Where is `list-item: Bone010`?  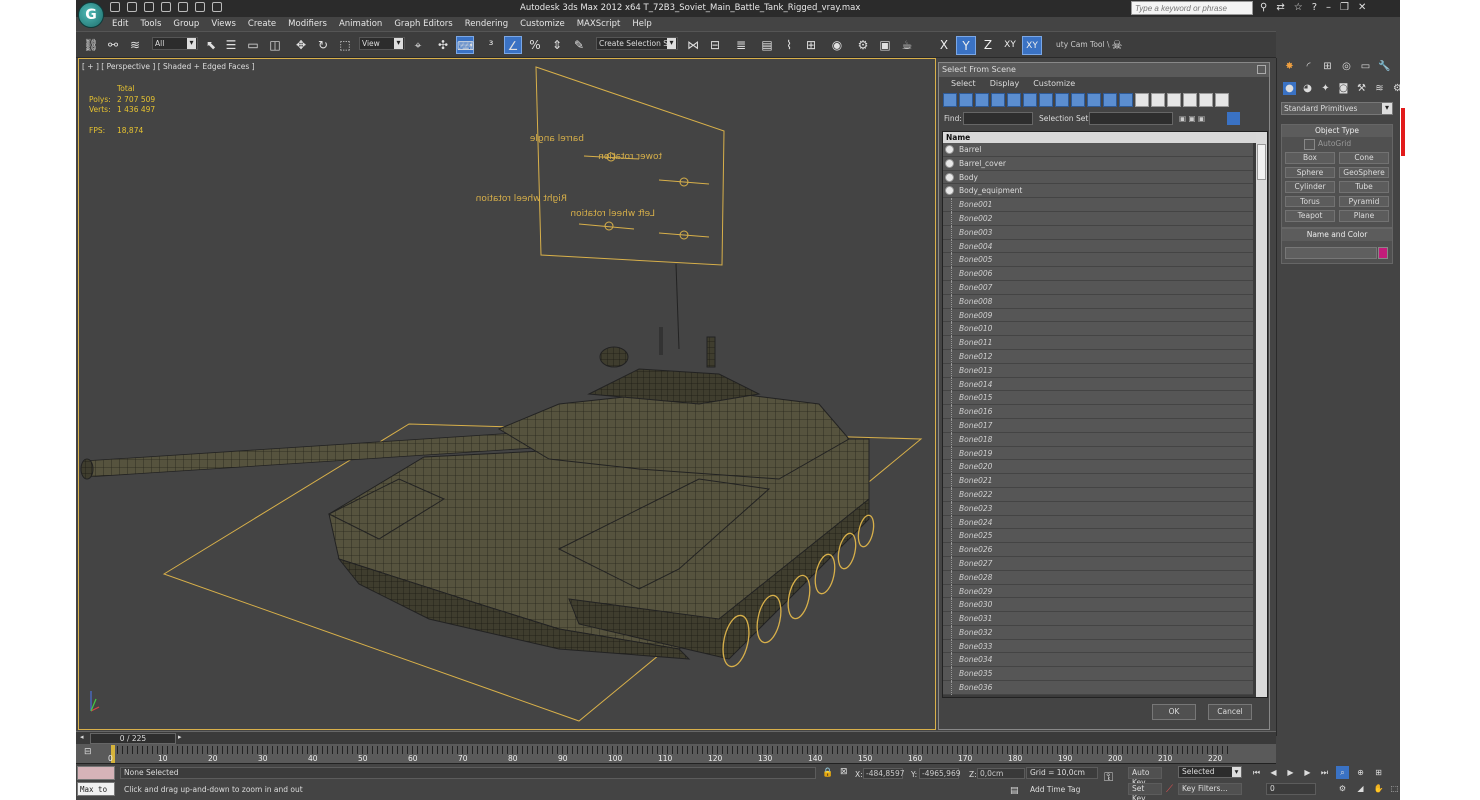 list-item: Bone010 is located at coordinates (1098, 329).